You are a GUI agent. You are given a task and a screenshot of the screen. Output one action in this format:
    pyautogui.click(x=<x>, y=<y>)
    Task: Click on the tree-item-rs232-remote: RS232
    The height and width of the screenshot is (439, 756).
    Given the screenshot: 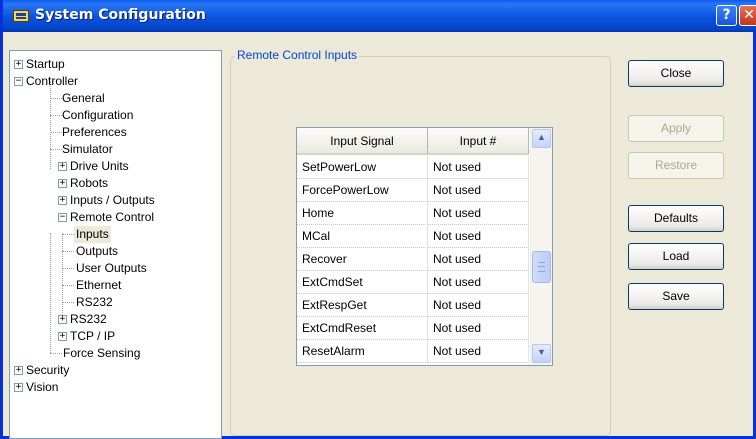 What is the action you would take?
    pyautogui.click(x=94, y=302)
    